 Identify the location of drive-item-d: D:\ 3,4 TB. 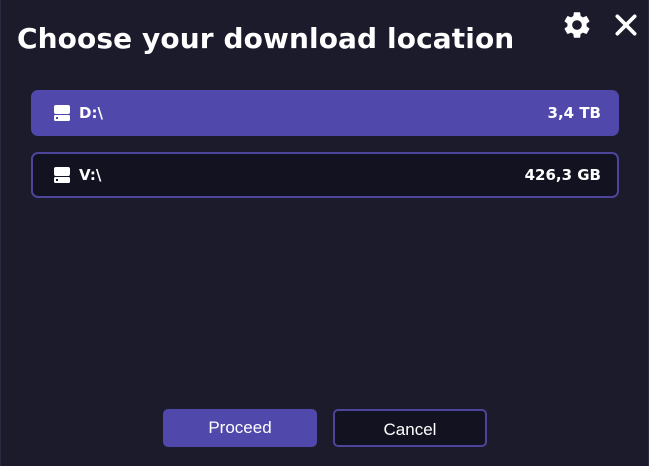
(325, 113).